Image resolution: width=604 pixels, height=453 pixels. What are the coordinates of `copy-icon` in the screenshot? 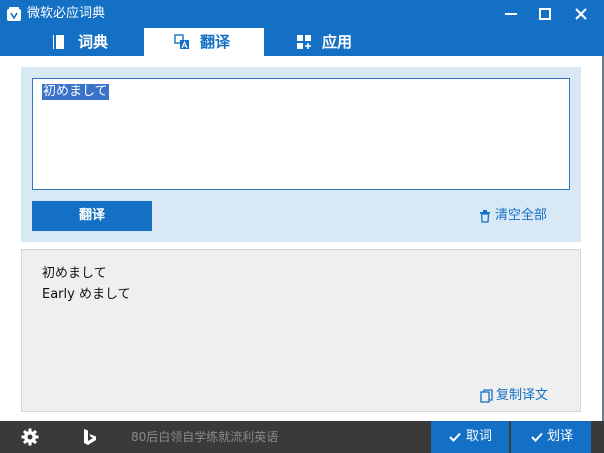 It's located at (486, 396).